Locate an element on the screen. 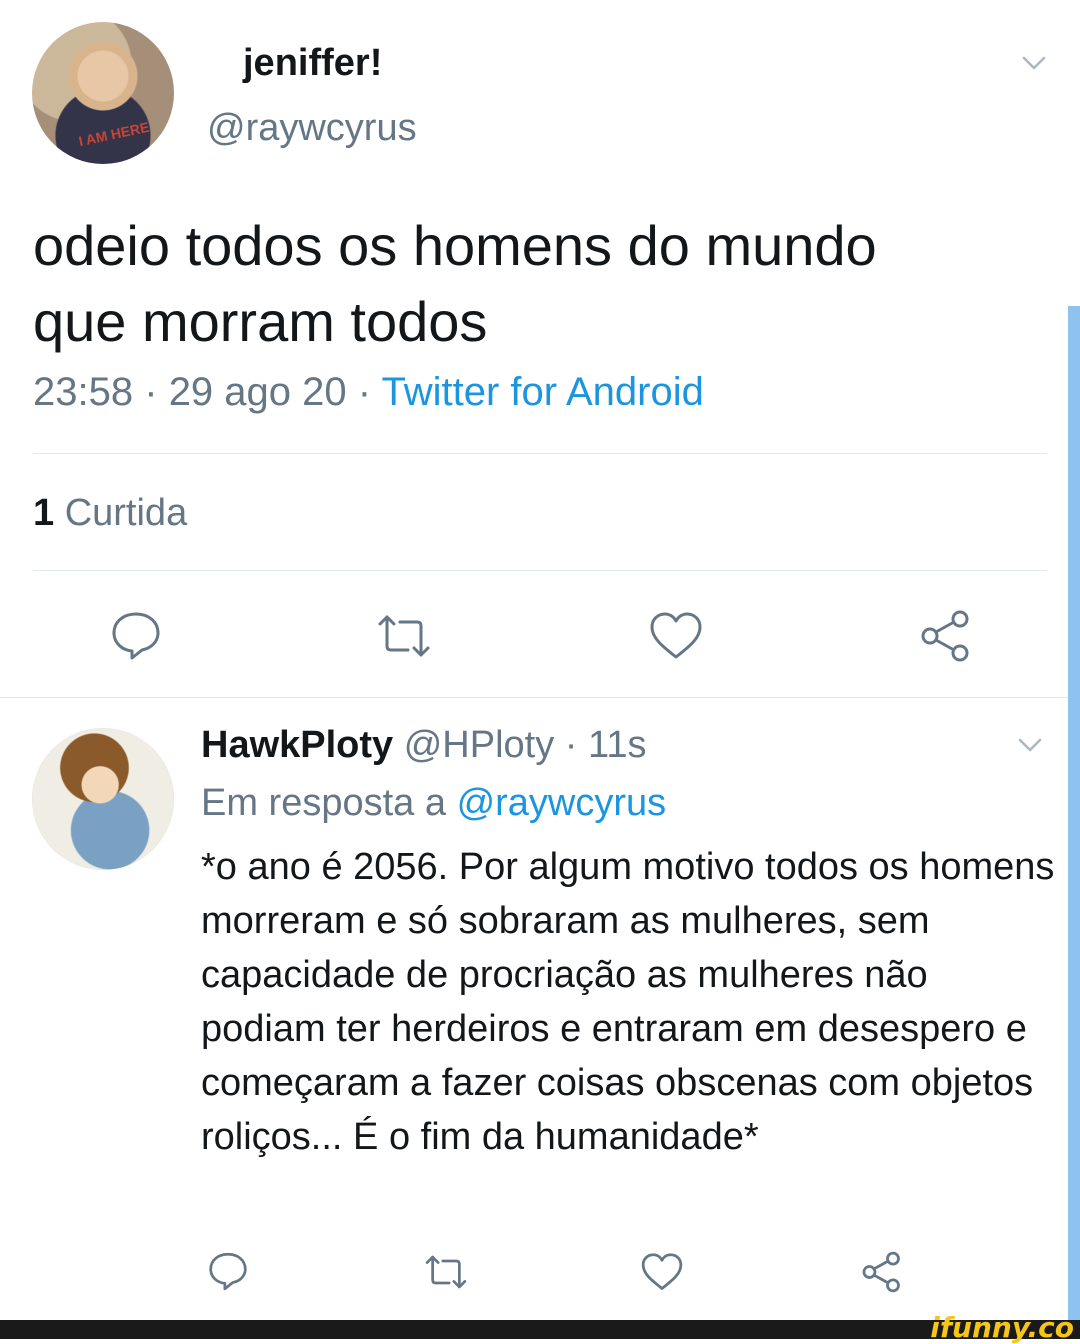 Image resolution: width=1080 pixels, height=1344 pixels. watermark-bar is located at coordinates (540, 1329).